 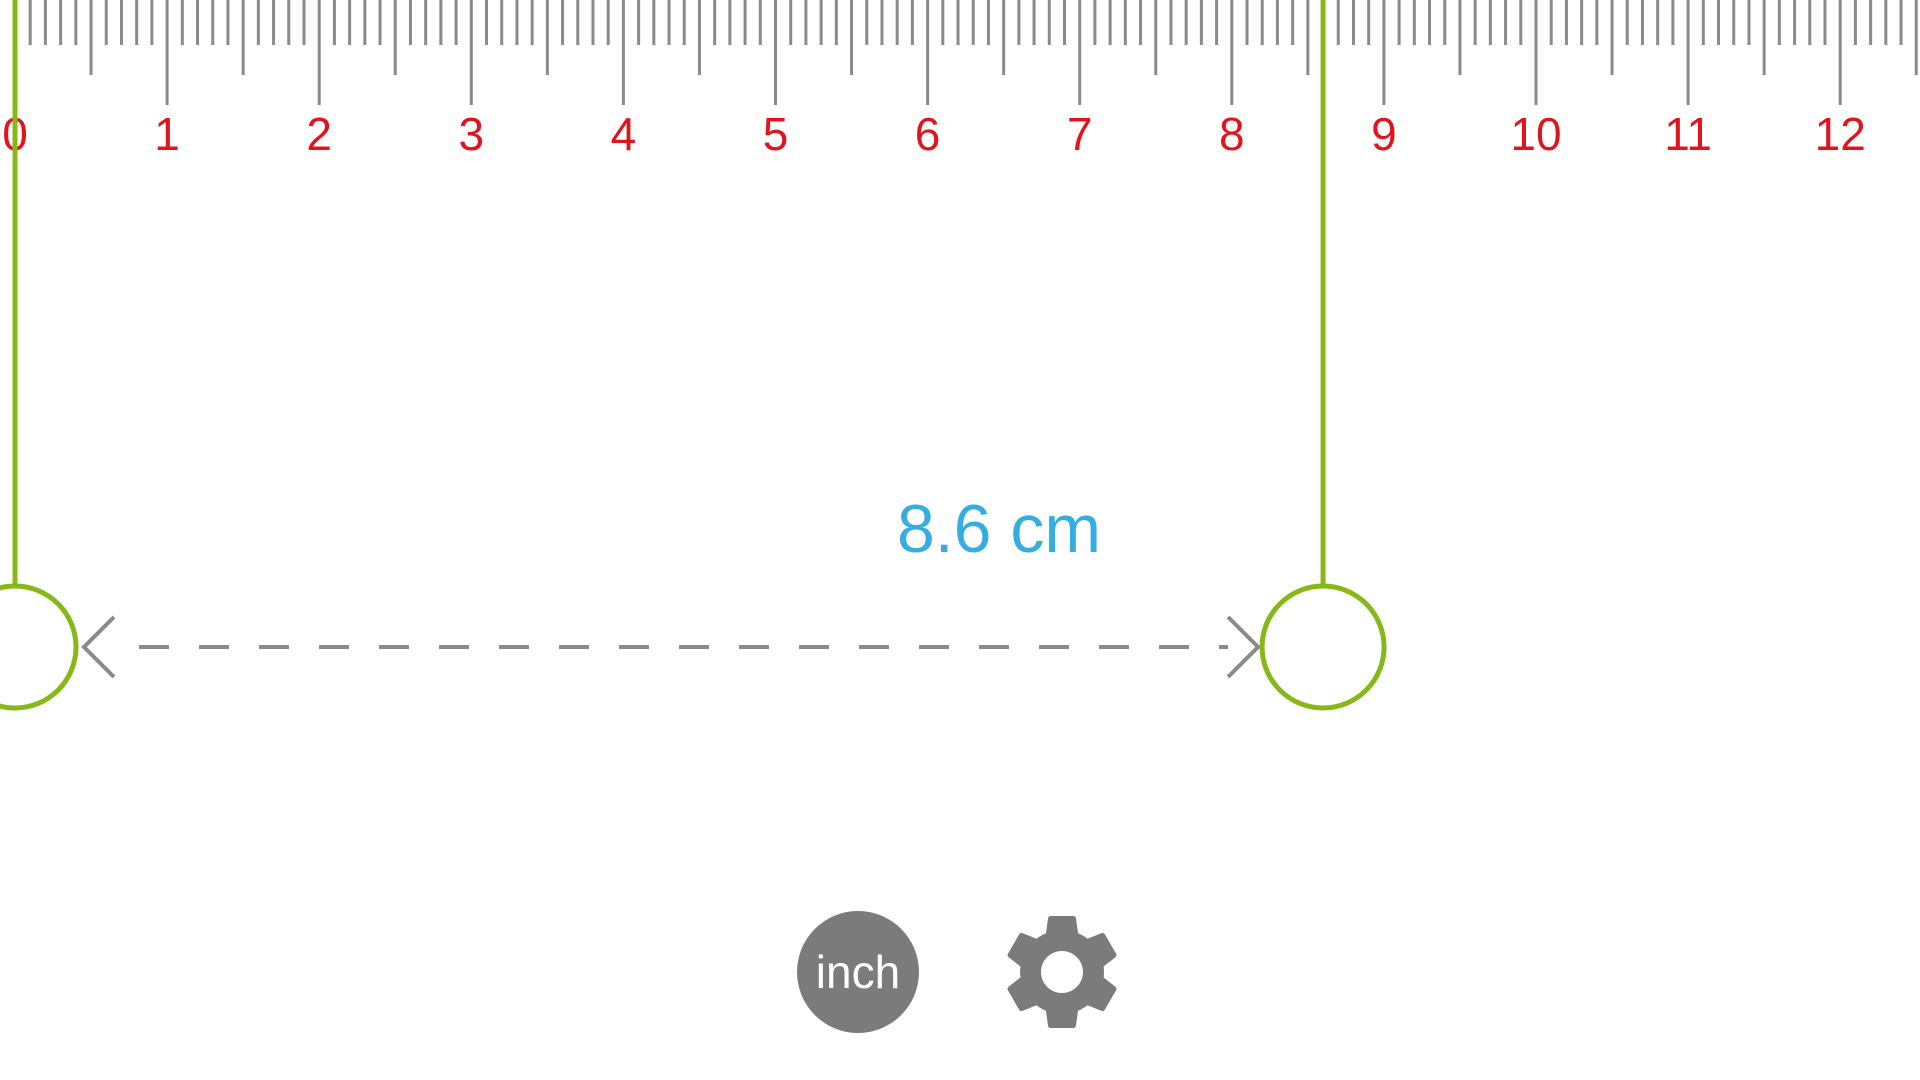 I want to click on ruler-label: 4, so click(x=624, y=134).